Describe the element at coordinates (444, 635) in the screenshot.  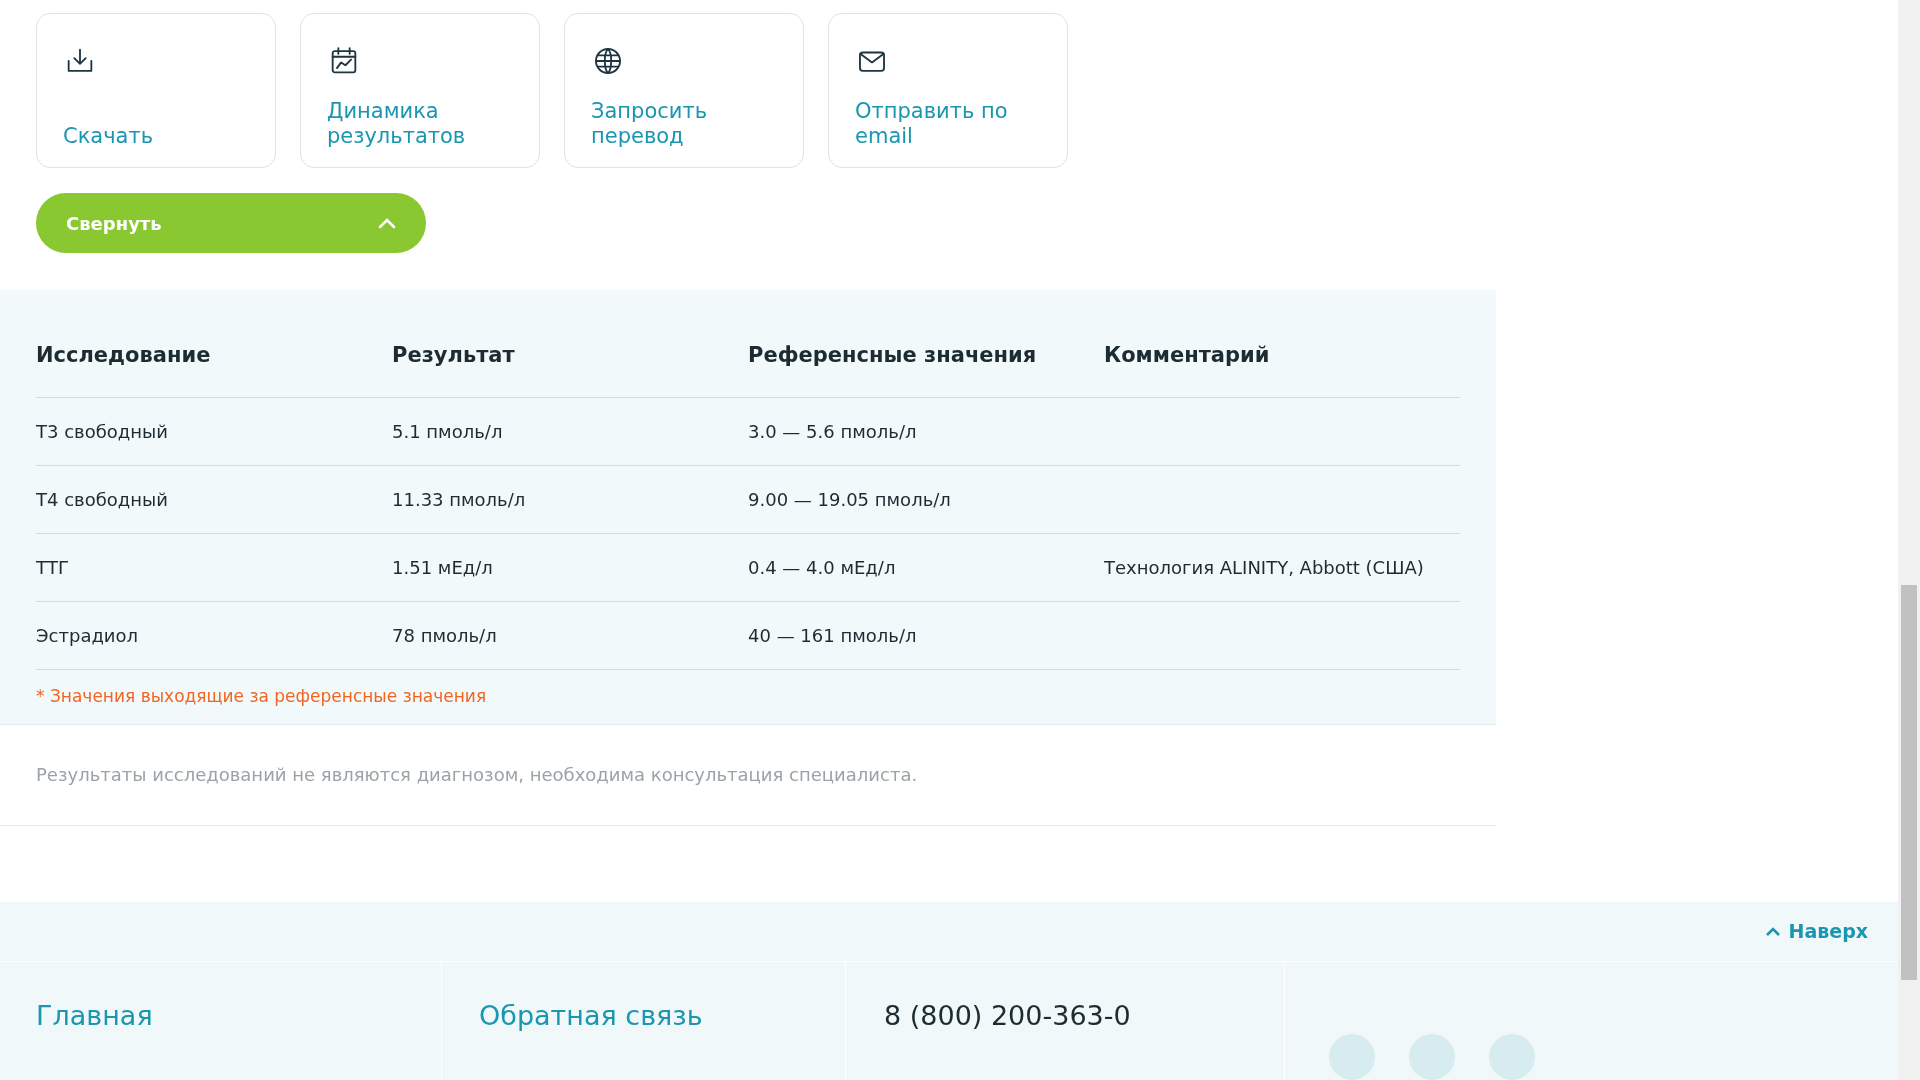
I see `table-cell: 78 пмоль/л` at that location.